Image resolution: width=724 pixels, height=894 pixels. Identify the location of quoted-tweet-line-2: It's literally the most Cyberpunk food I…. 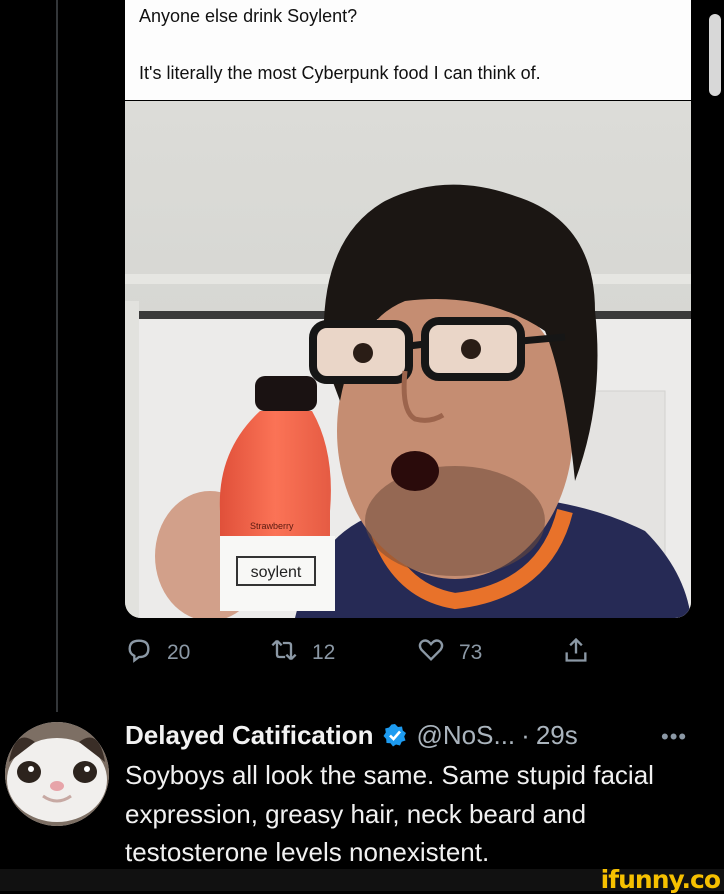
(340, 73).